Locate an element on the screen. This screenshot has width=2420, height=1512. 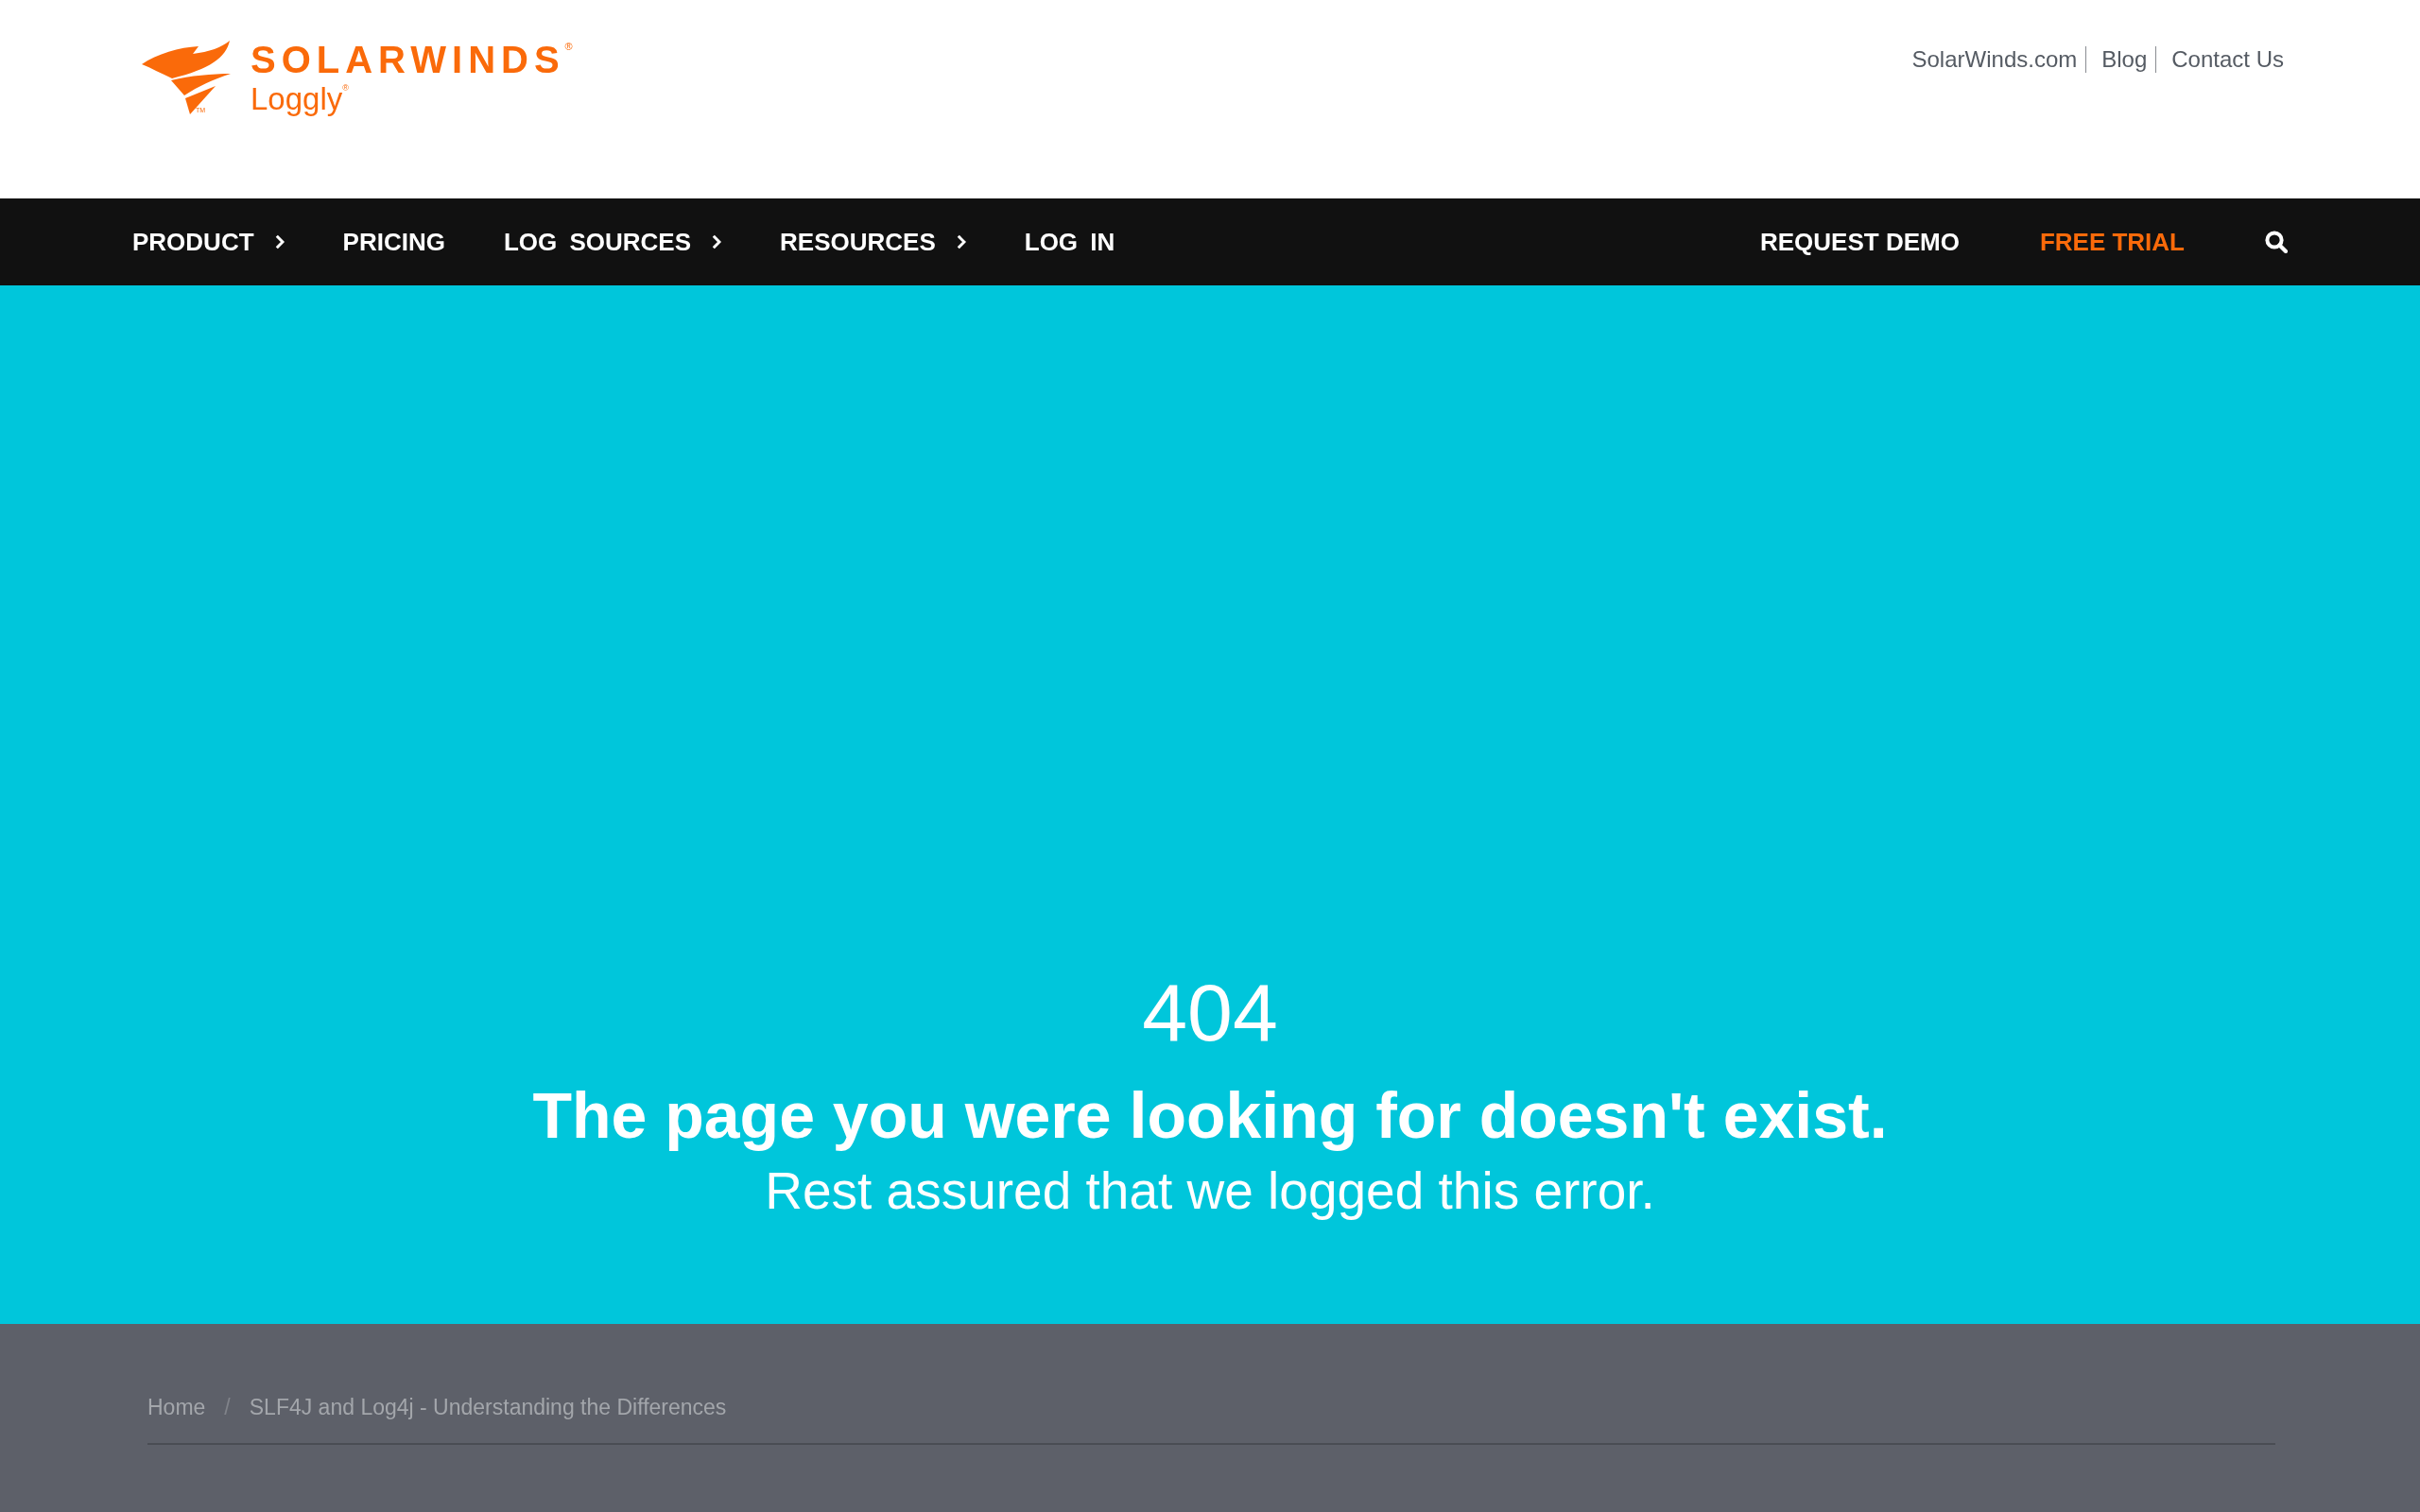
nav-link: LOG SOURCES is located at coordinates (612, 242).